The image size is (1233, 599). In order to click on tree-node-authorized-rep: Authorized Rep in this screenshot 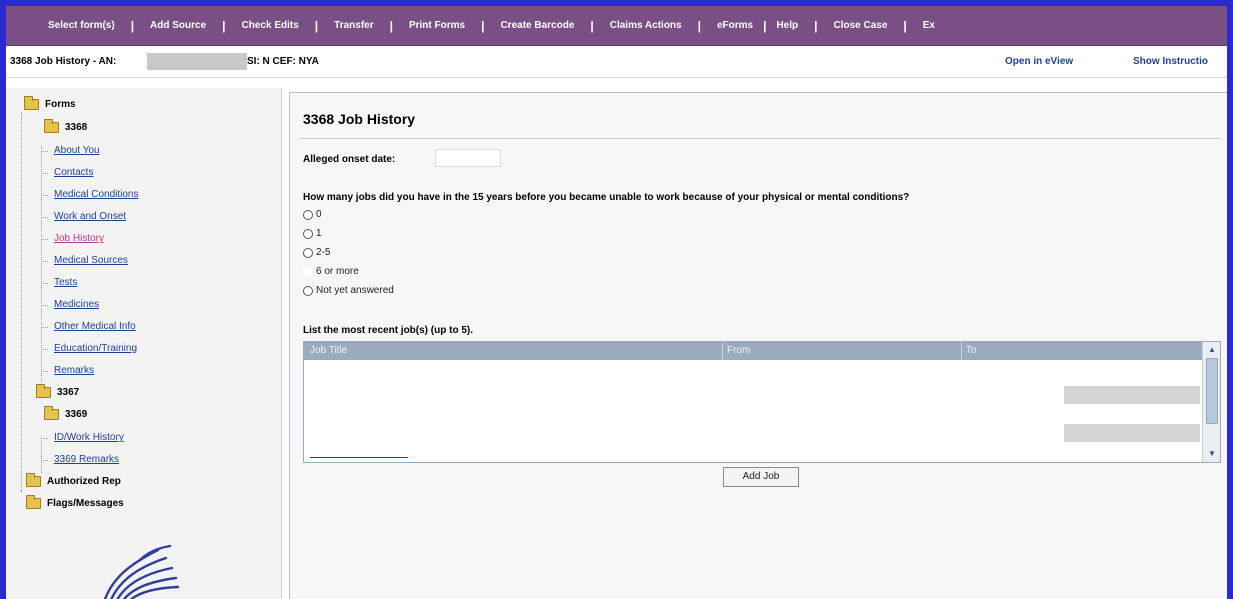, I will do `click(73, 480)`.